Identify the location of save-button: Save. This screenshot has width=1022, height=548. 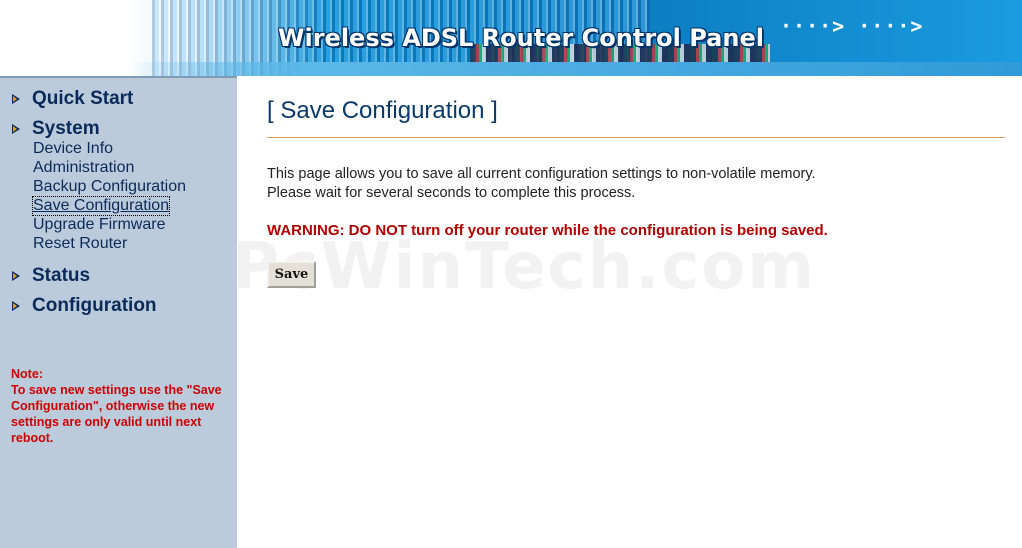
(291, 274).